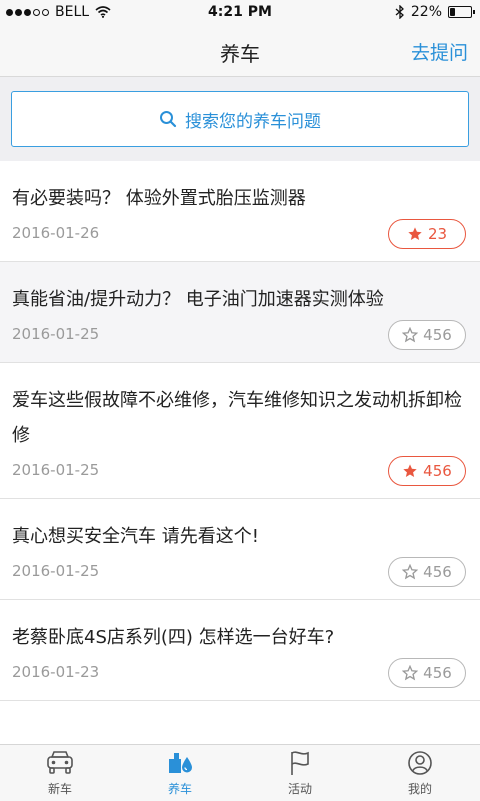 The width and height of the screenshot is (480, 801). I want to click on maintenance-icon, so click(180, 763).